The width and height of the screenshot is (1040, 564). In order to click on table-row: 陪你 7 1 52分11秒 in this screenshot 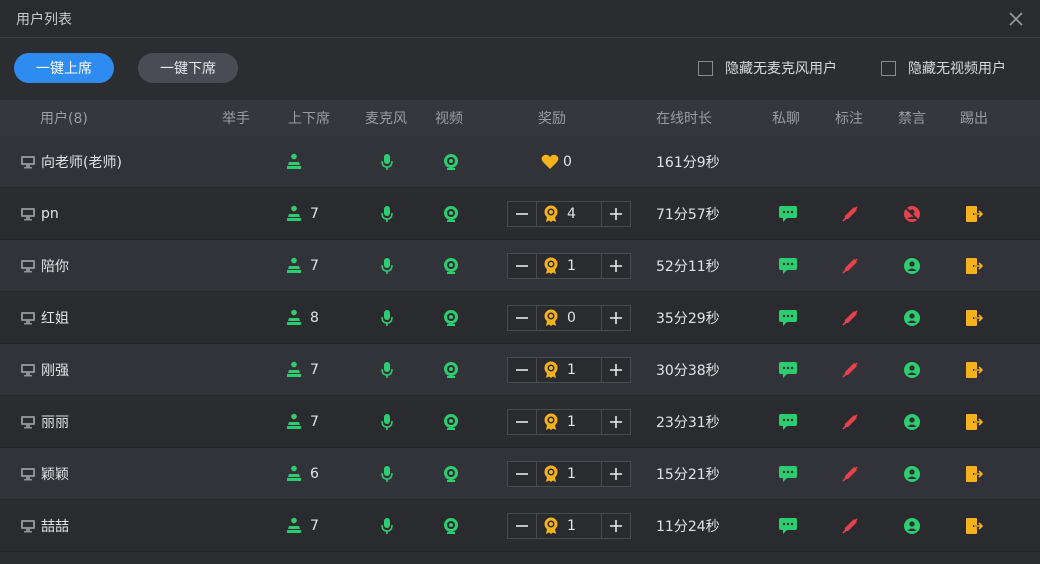, I will do `click(520, 266)`.